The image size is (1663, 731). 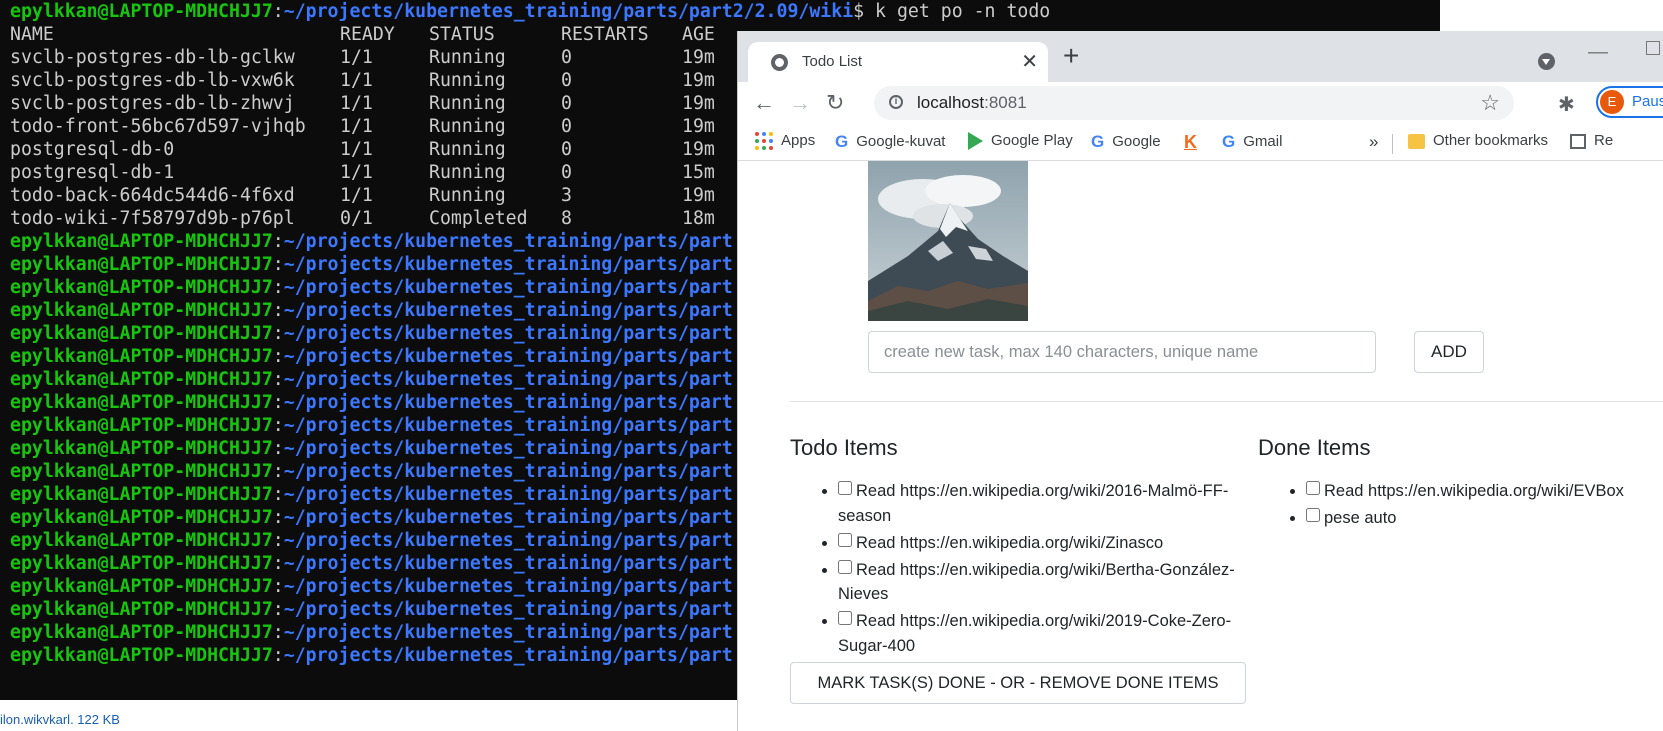 I want to click on bookmark-star-icon: ☆, so click(x=1490, y=103).